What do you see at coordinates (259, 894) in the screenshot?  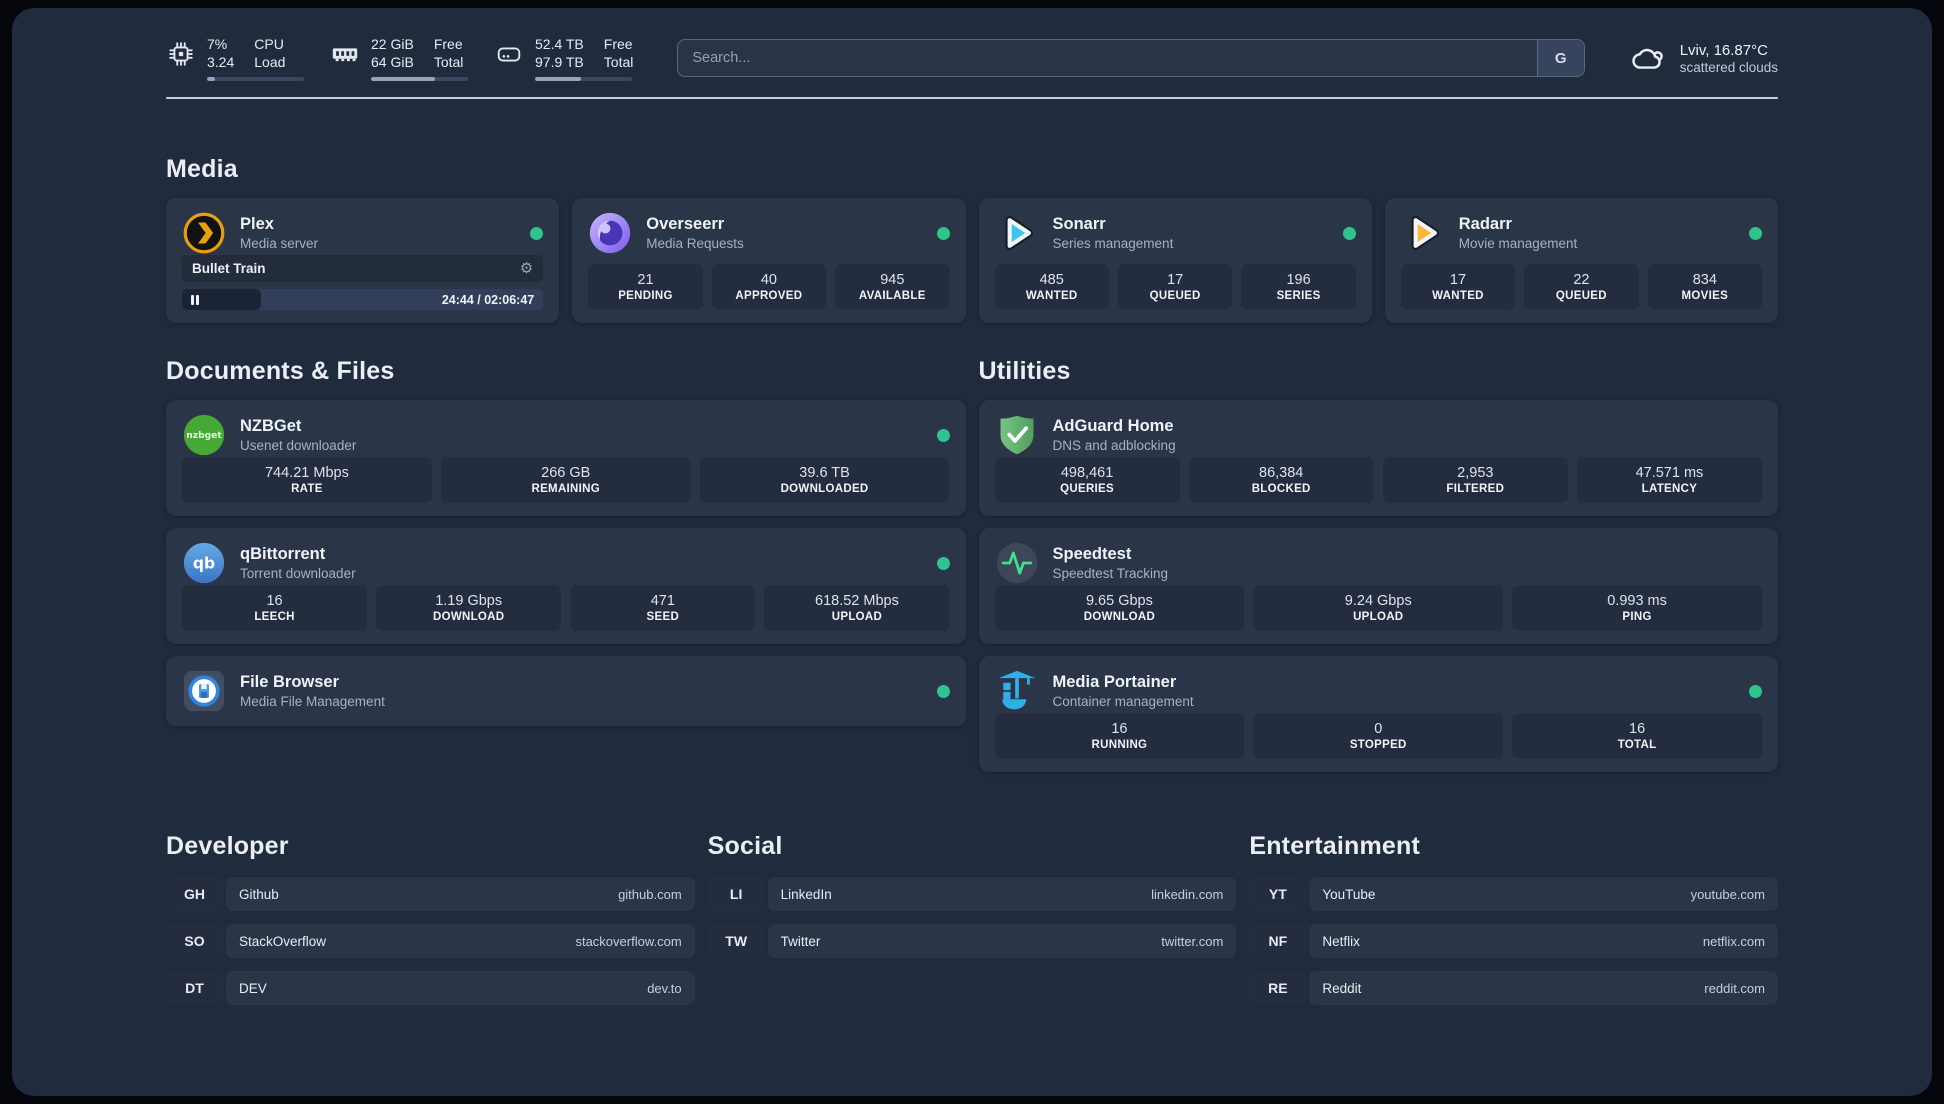 I see `bookmark-name: Github` at bounding box center [259, 894].